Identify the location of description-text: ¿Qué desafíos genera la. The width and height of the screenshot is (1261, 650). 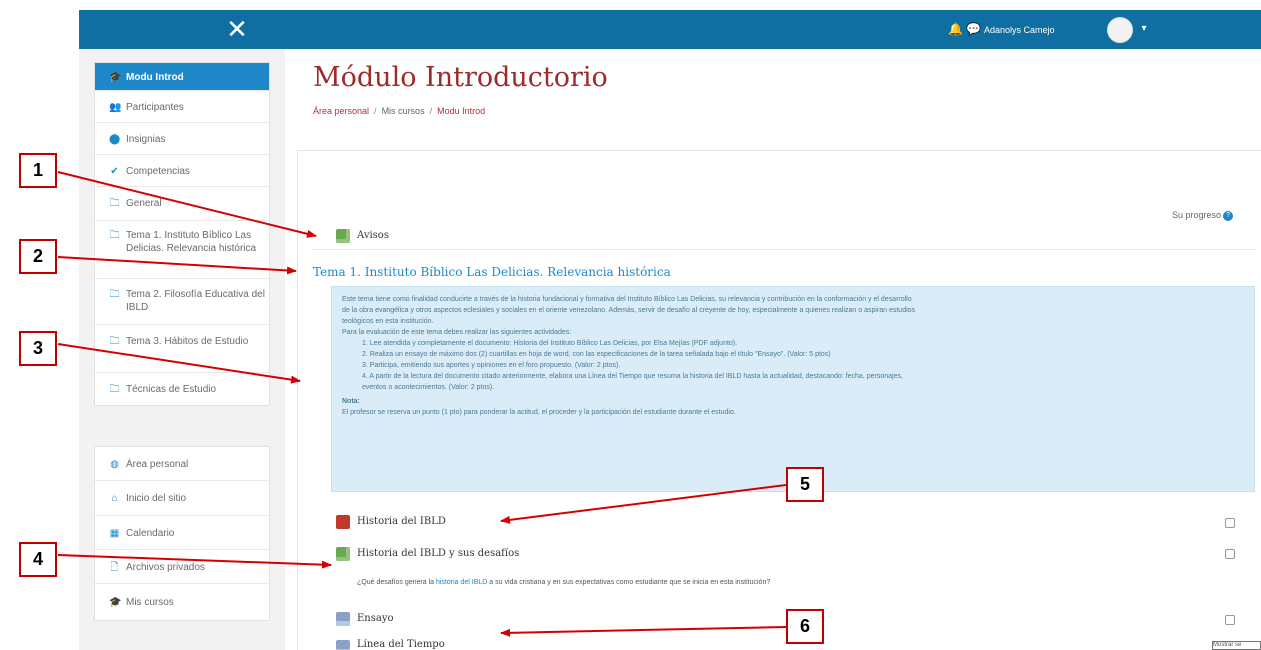
(396, 582).